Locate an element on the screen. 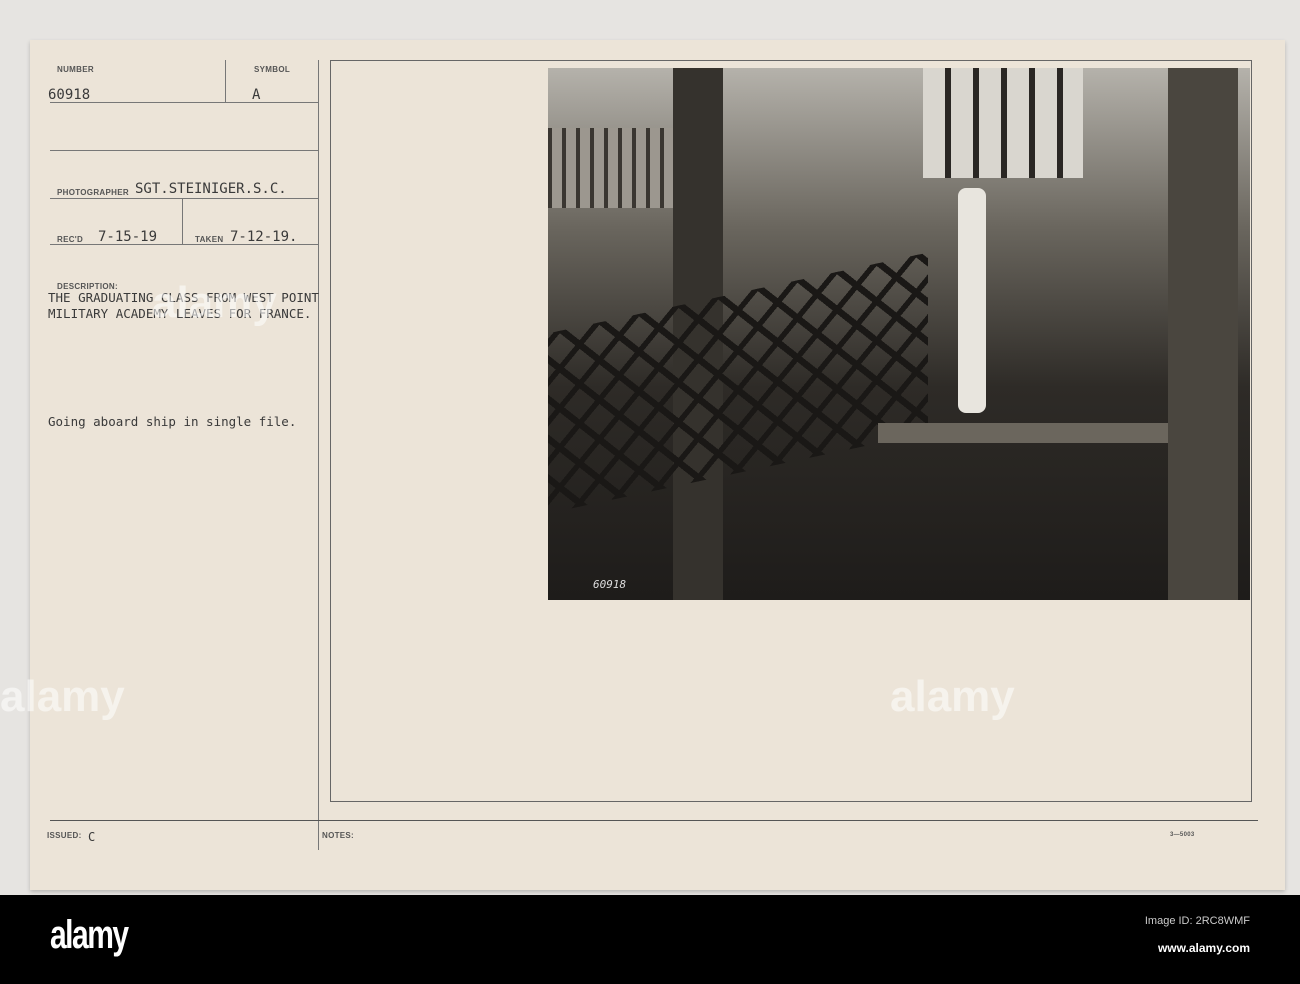  gangway is located at coordinates (738, 383).